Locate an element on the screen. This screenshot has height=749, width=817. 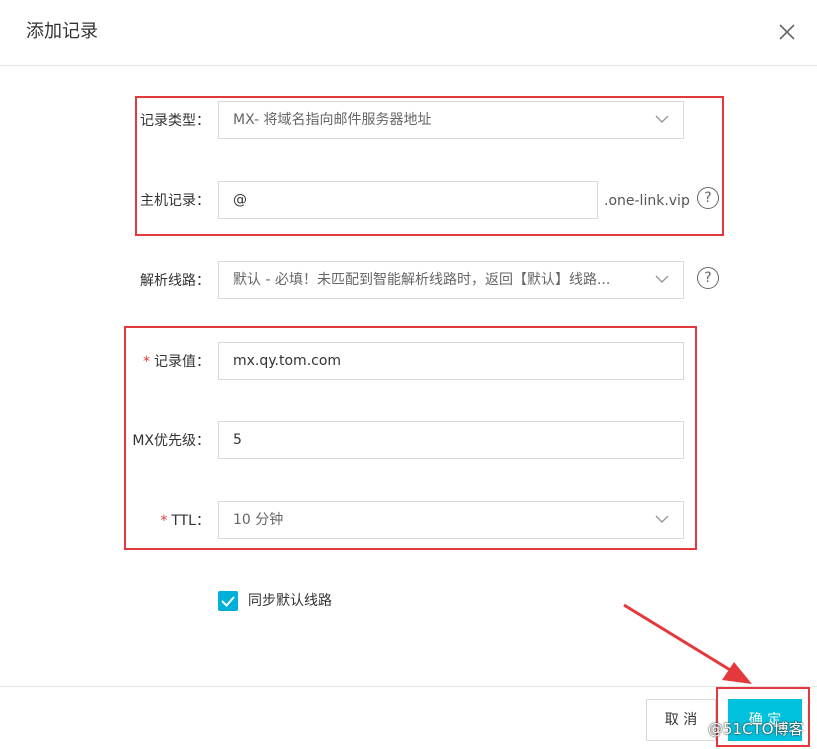
watermark: @51CTO博客 is located at coordinates (756, 729).